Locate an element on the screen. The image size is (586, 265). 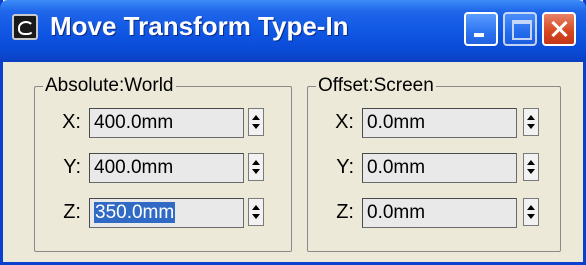
offset-y-input: 0.0mm is located at coordinates (439, 168).